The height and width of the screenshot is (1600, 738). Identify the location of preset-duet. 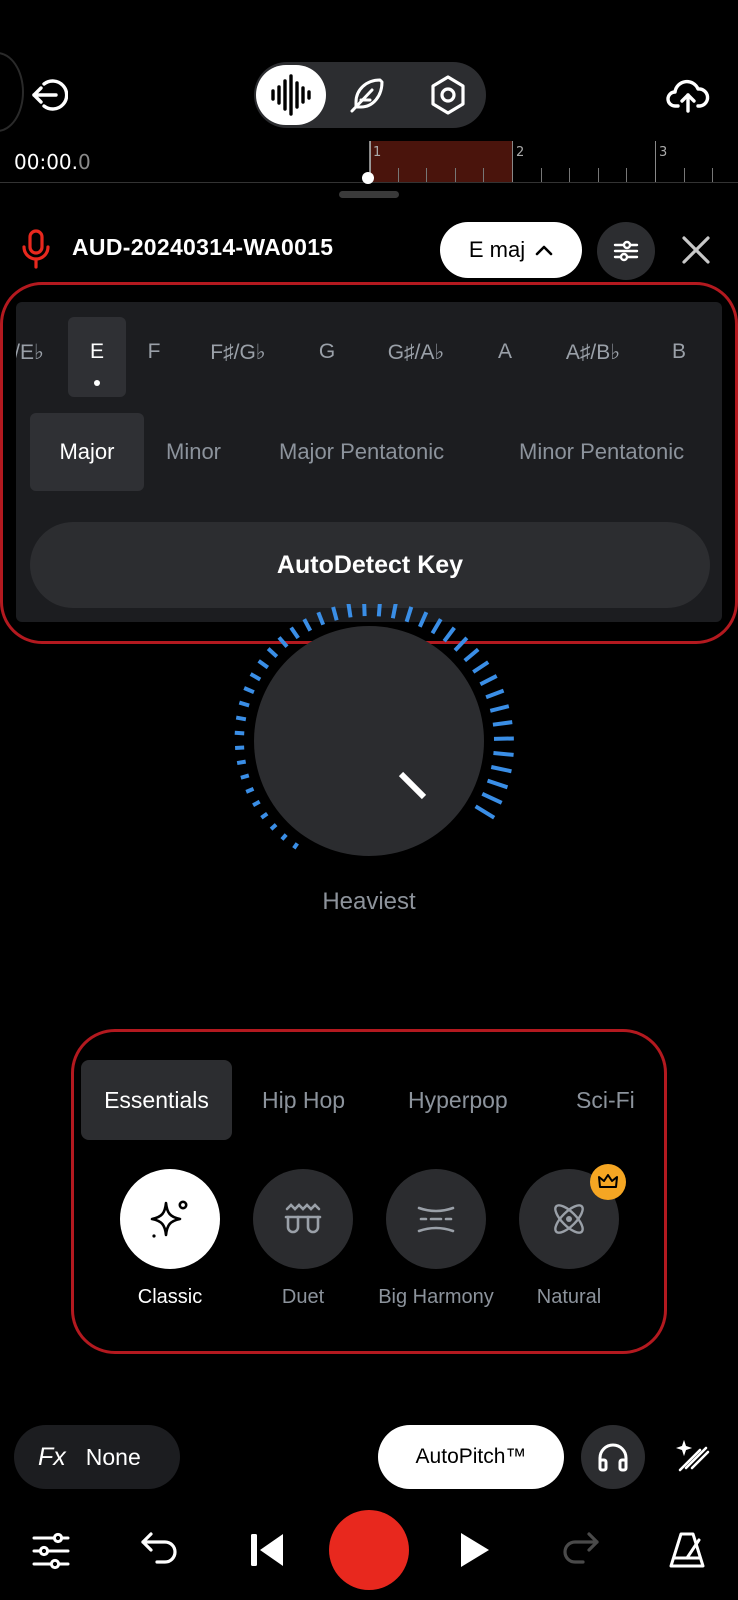
(303, 1219).